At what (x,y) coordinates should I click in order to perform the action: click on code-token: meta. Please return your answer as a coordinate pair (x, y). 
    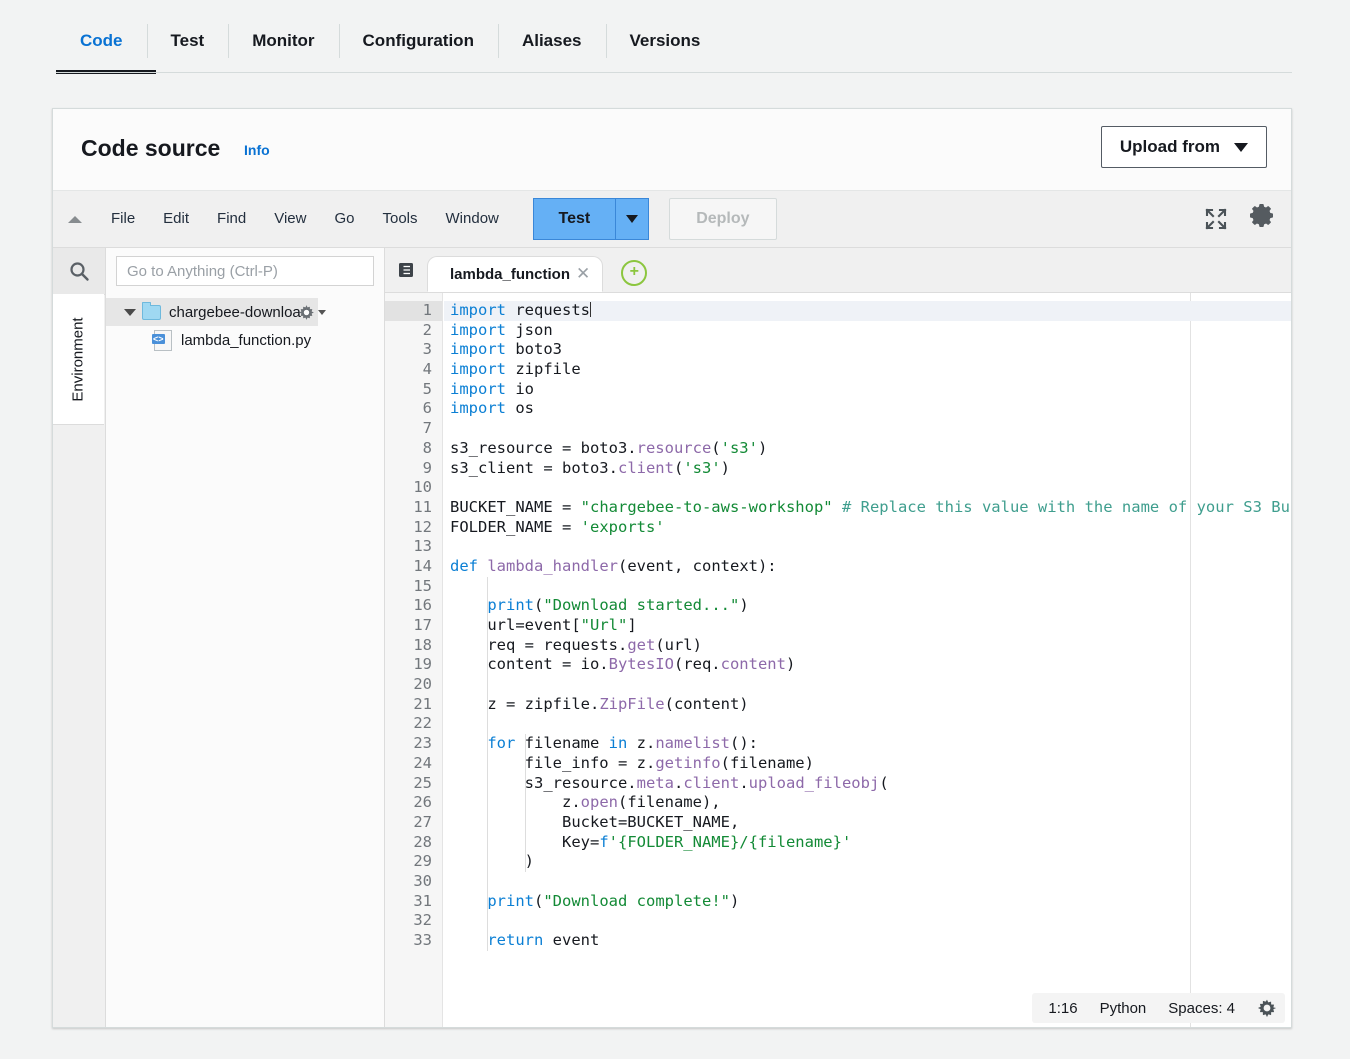
    Looking at the image, I should click on (655, 782).